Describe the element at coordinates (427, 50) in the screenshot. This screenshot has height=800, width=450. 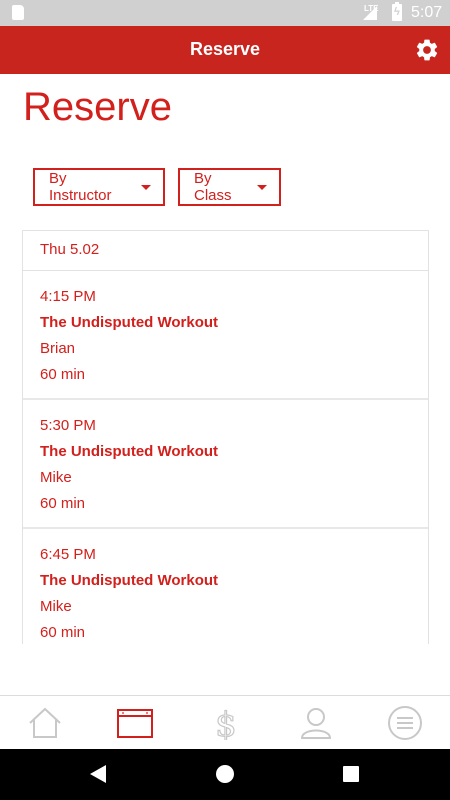
I see `gear-icon` at that location.